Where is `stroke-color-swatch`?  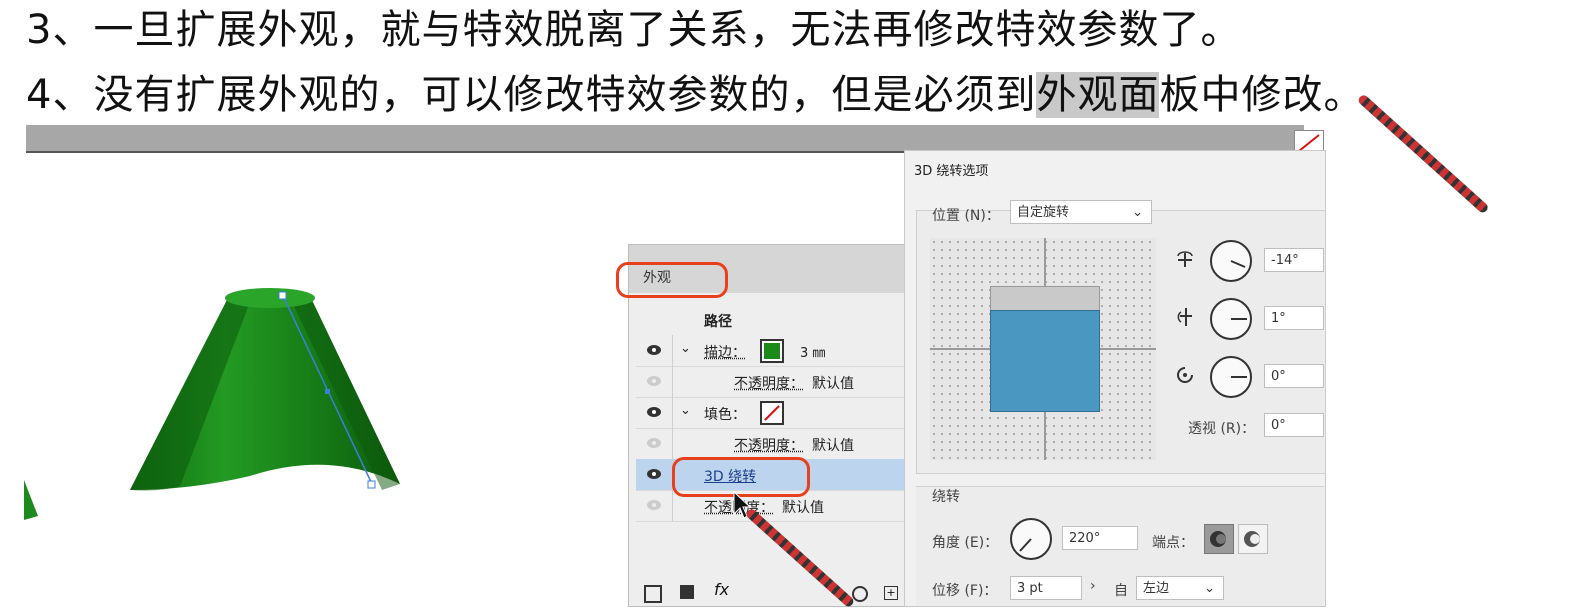 stroke-color-swatch is located at coordinates (772, 351).